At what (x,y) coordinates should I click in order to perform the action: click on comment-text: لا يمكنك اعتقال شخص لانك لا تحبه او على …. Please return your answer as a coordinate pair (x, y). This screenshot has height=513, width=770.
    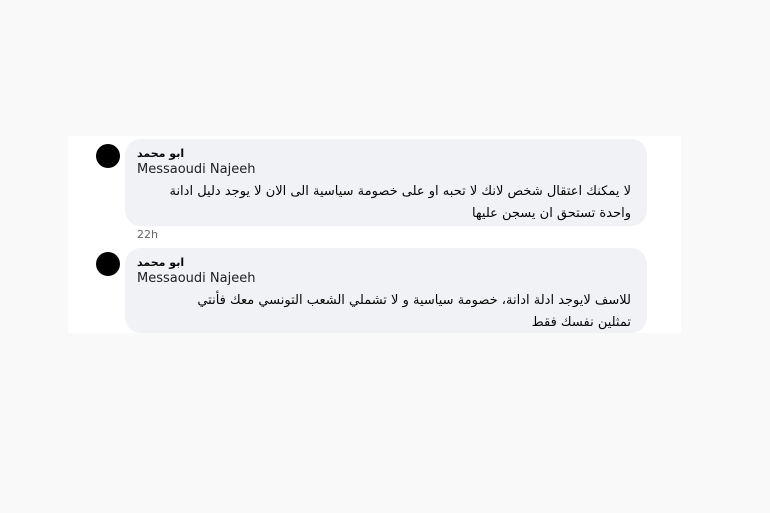
    Looking at the image, I should click on (400, 202).